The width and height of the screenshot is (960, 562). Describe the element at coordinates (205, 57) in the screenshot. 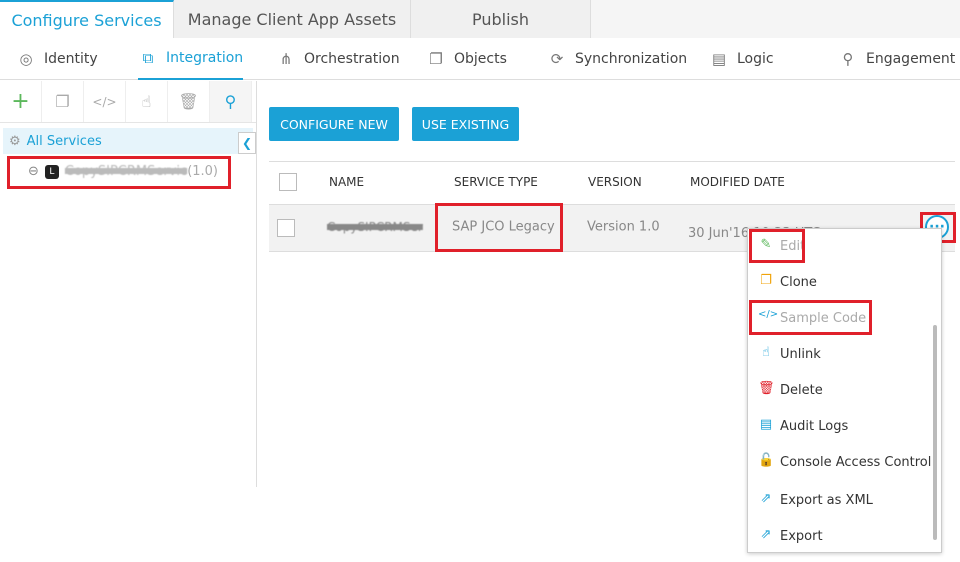

I see `subnav-label: Integration` at that location.